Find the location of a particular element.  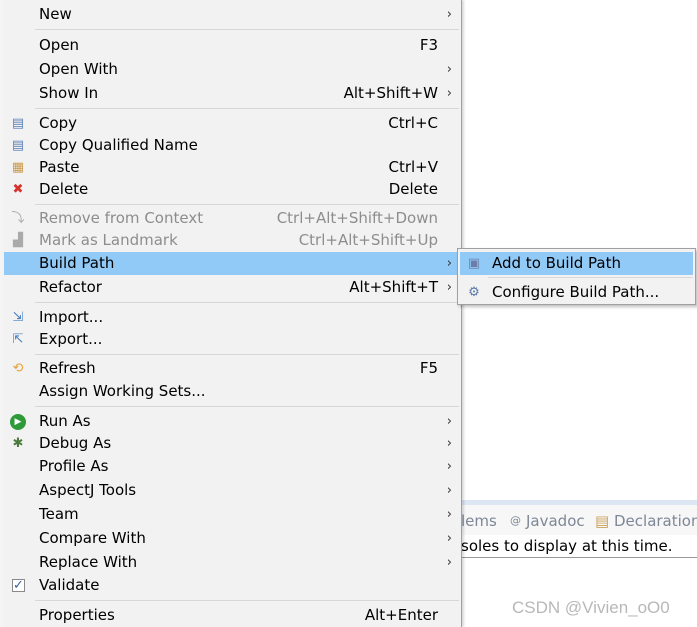

tab-javadoc: Javadoc is located at coordinates (555, 521).